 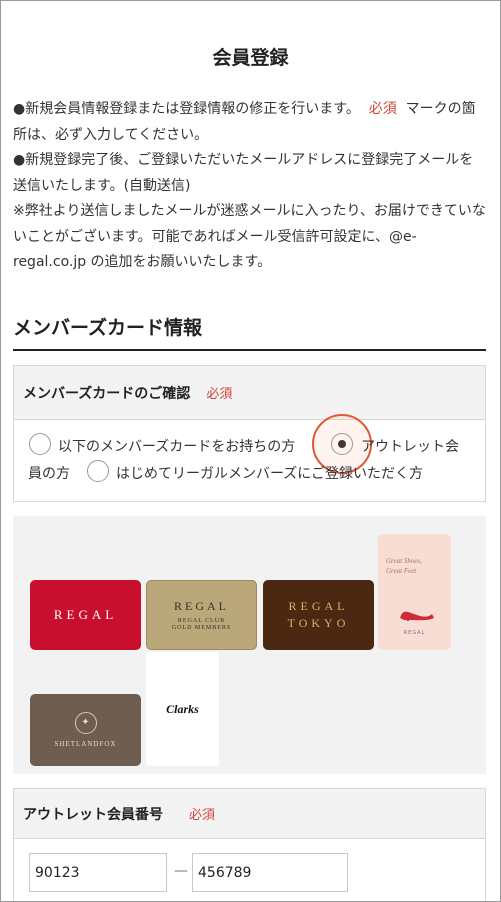 I want to click on note-1-text: ●新規会員情報登録または登録情報の修正を行います。, so click(x=186, y=109).